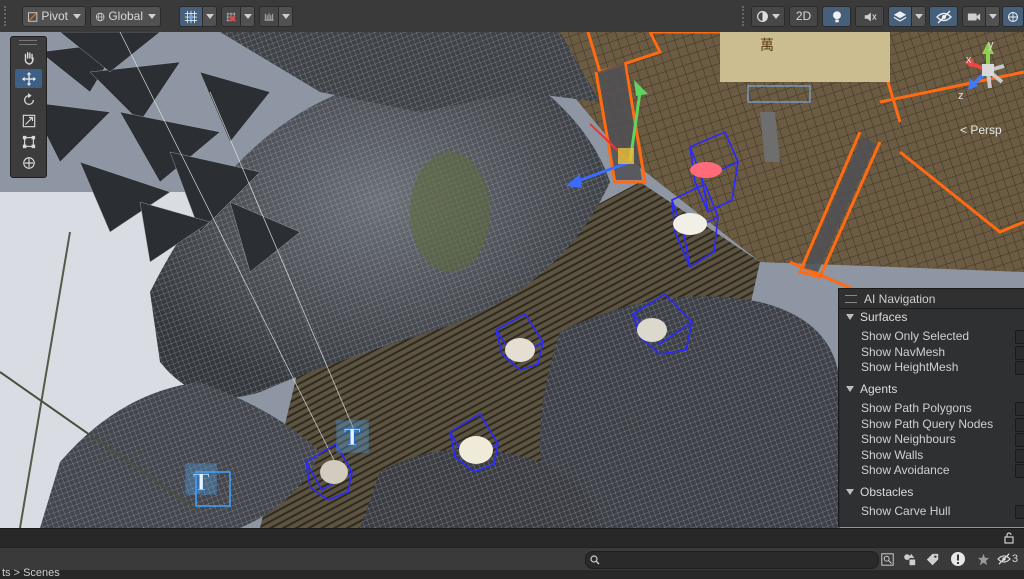 The width and height of the screenshot is (1024, 579). I want to click on audio-toggle, so click(869, 16).